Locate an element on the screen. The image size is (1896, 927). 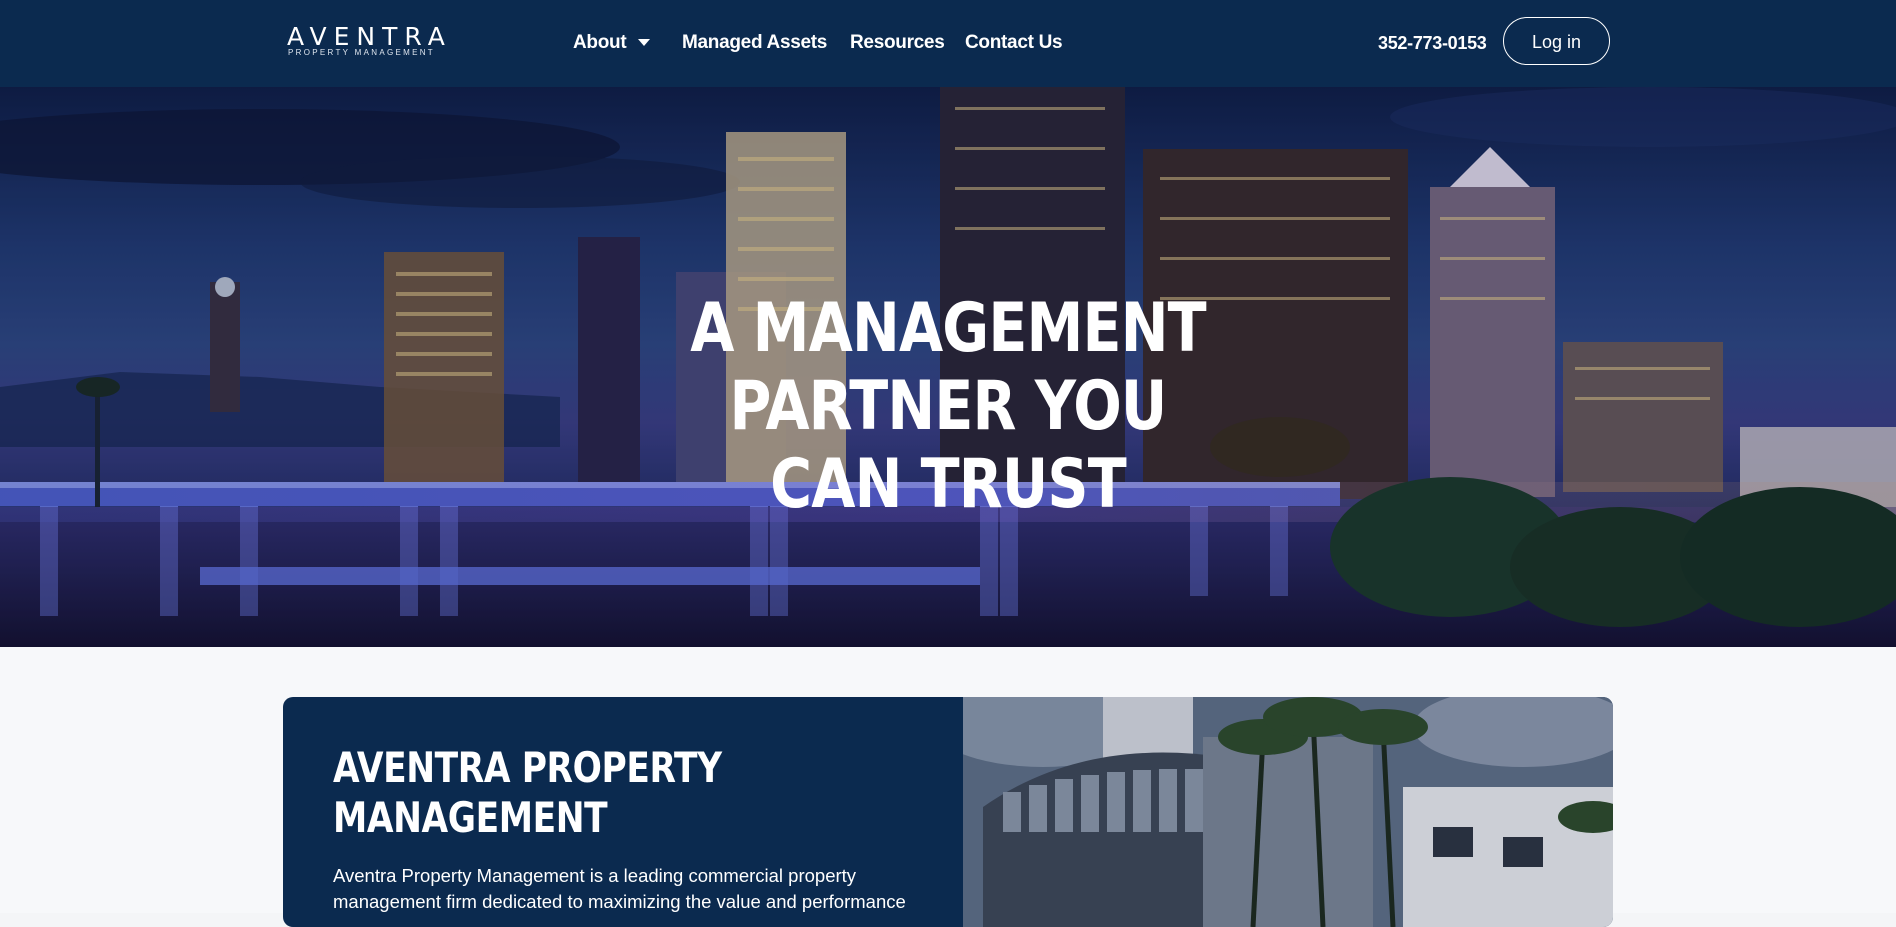
about-title-line1: AVENTRA PROPERTY is located at coordinates (527, 767).